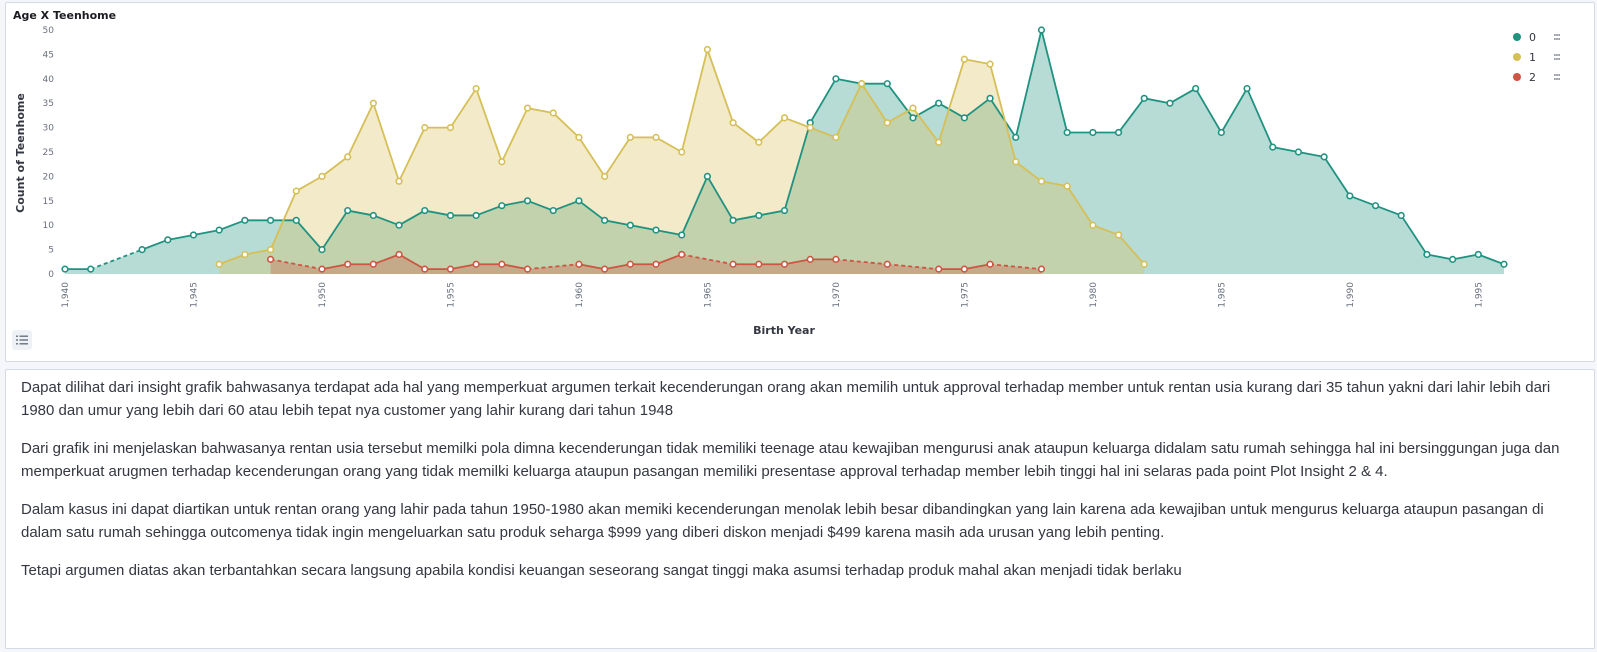 The image size is (1597, 652). I want to click on y-tick-label: 50, so click(49, 31).